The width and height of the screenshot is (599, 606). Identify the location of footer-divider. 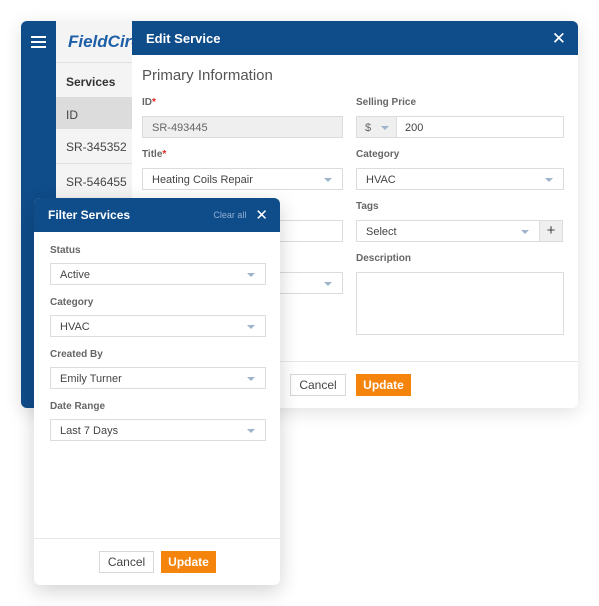
(157, 538).